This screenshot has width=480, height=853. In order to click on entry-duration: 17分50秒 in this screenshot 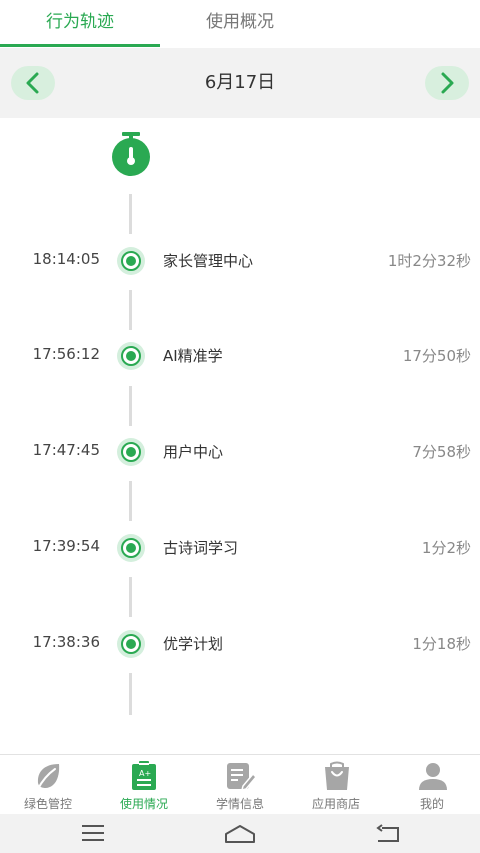, I will do `click(436, 356)`.